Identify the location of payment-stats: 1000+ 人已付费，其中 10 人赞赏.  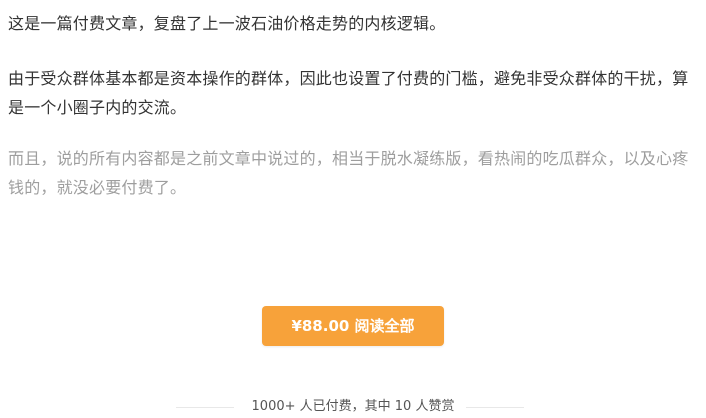
(353, 407).